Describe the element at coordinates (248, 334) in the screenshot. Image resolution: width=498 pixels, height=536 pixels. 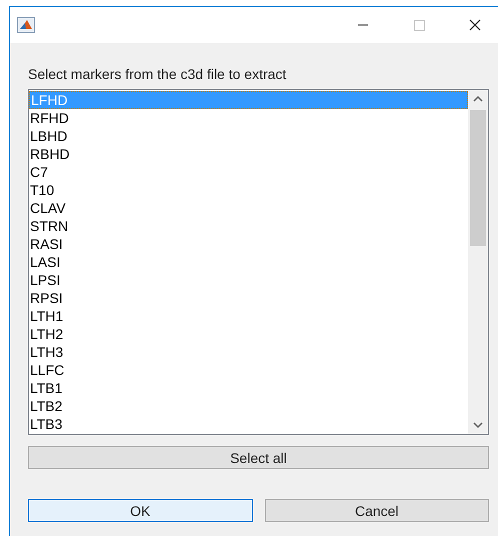
I see `list-item: LTH2` at that location.